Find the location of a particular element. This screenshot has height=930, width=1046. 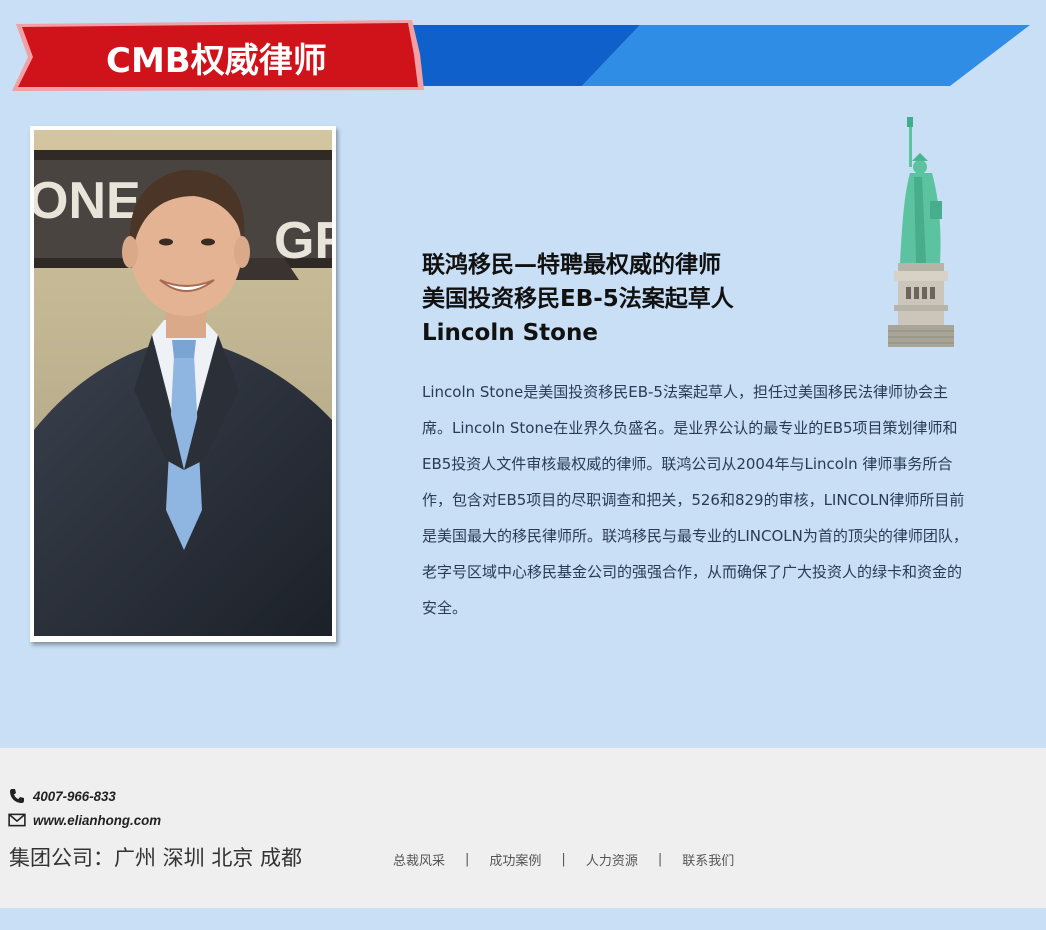

footer-link-human-resources: 人力资源 is located at coordinates (612, 859).